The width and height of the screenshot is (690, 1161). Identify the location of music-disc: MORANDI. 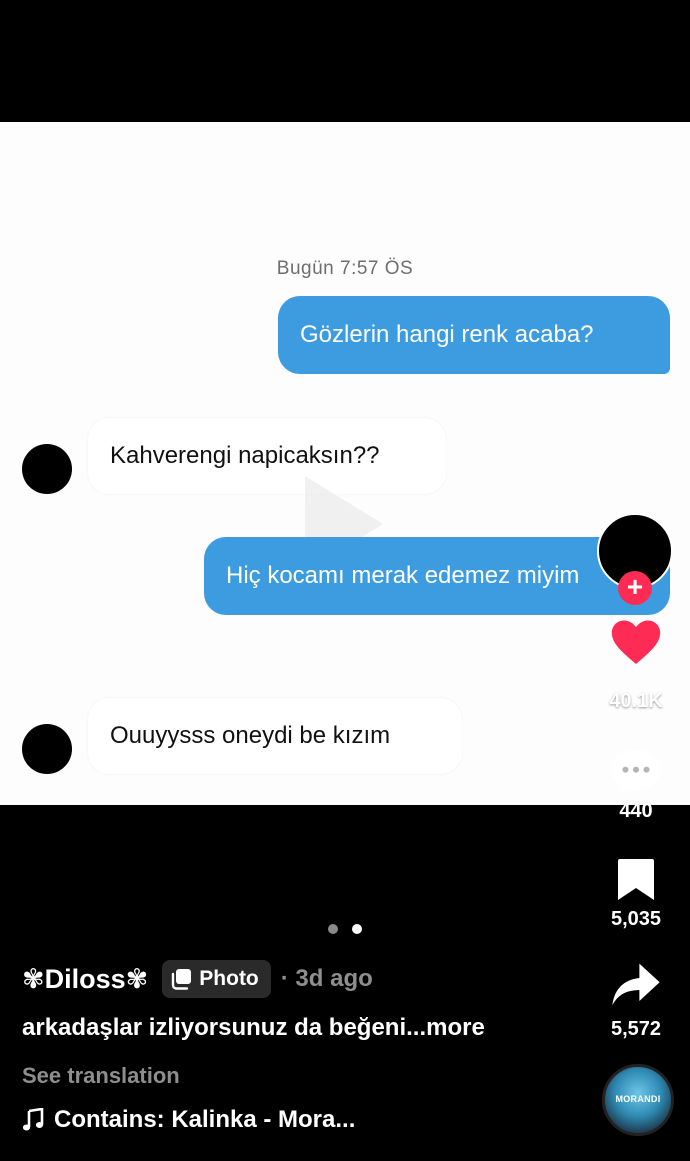
(638, 1100).